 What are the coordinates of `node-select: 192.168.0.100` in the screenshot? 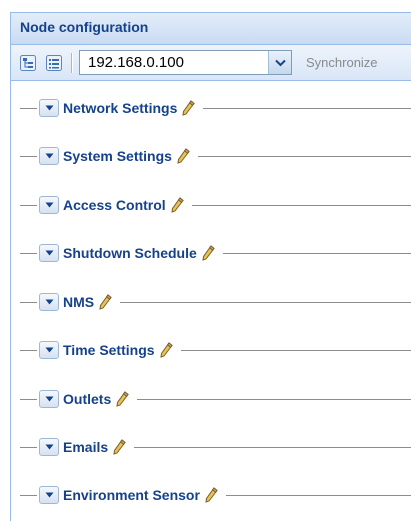 It's located at (185, 62).